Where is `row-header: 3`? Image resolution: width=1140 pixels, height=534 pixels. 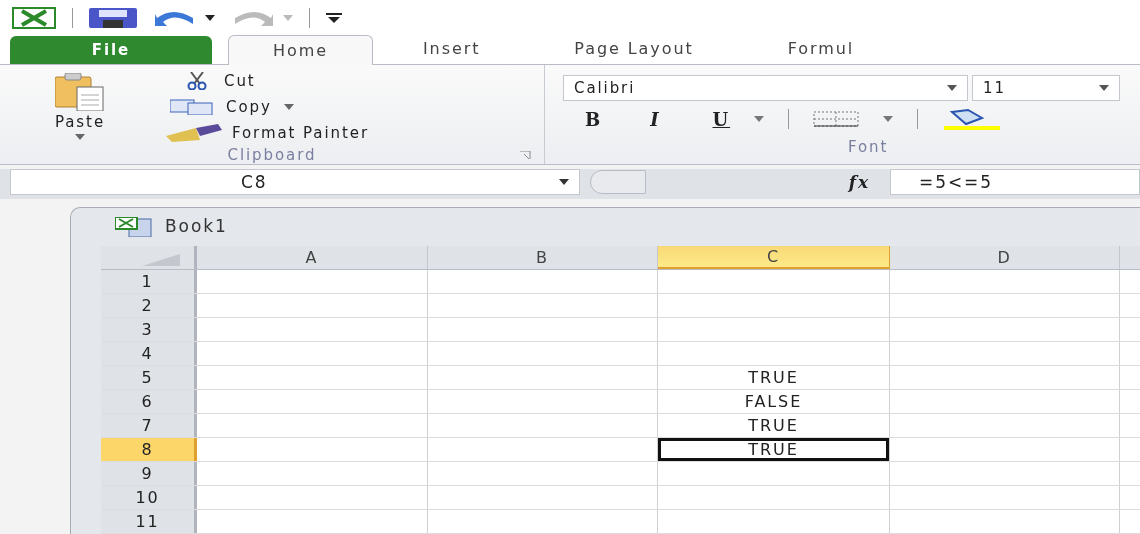
row-header: 3 is located at coordinates (149, 329).